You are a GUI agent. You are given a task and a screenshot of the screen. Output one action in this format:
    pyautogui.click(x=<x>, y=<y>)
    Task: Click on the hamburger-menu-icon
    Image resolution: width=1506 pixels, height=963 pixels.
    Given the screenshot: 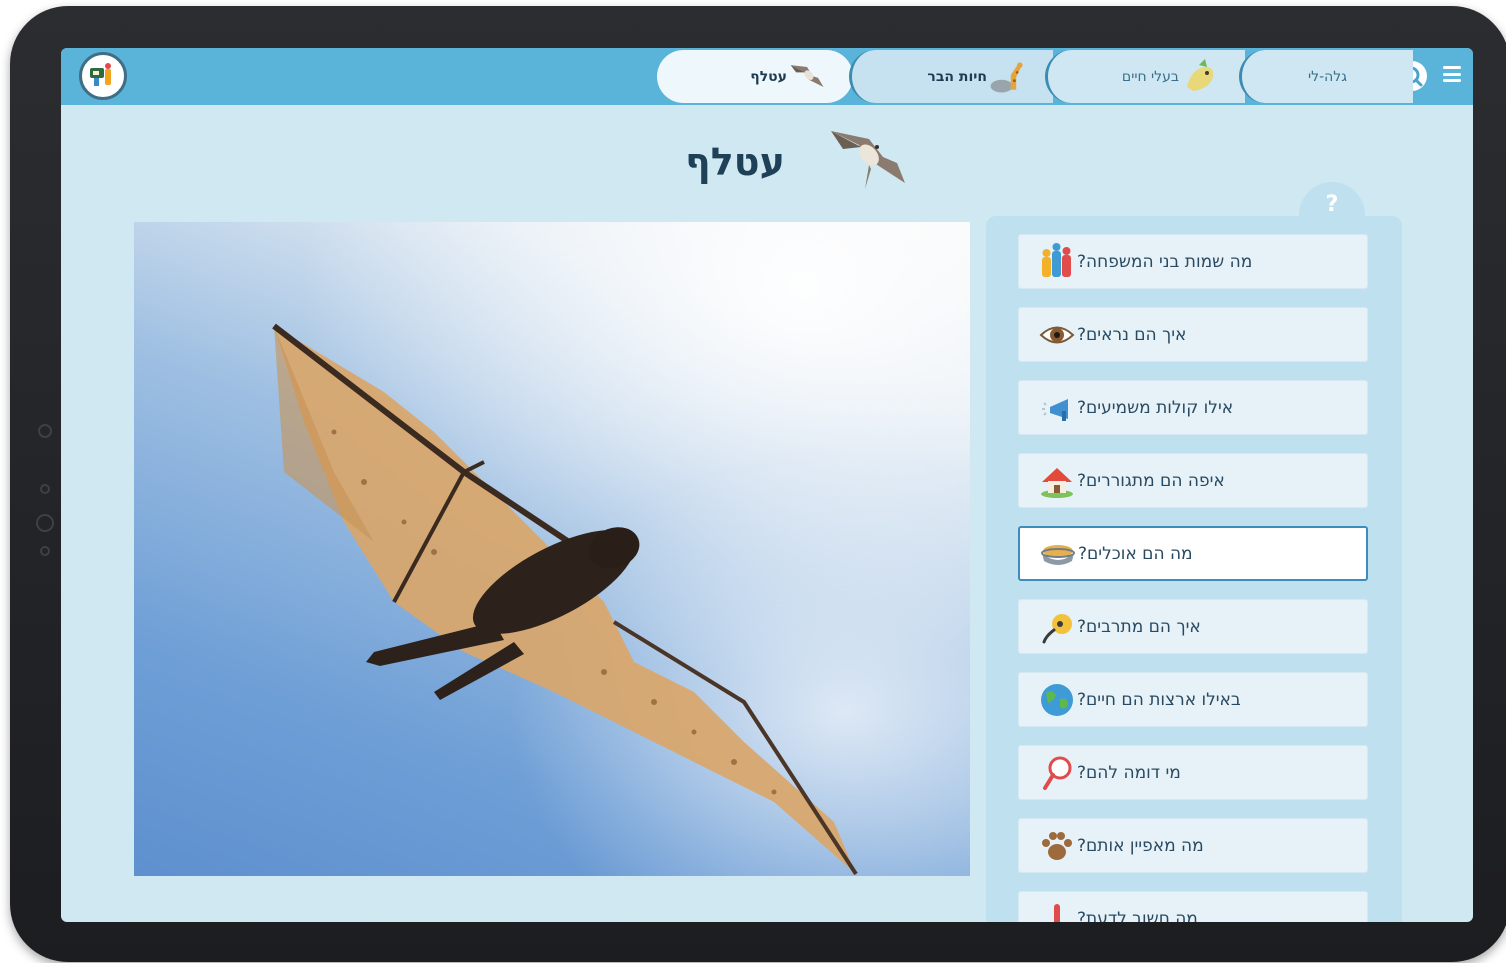 What is the action you would take?
    pyautogui.click(x=1452, y=74)
    